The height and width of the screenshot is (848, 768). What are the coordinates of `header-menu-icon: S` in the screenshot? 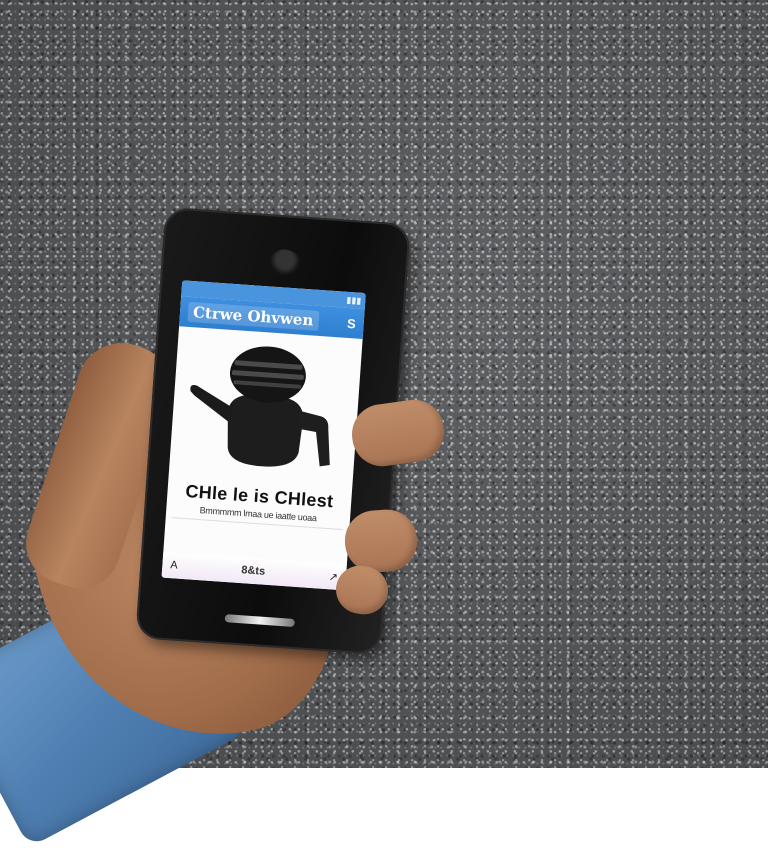 It's located at (352, 323).